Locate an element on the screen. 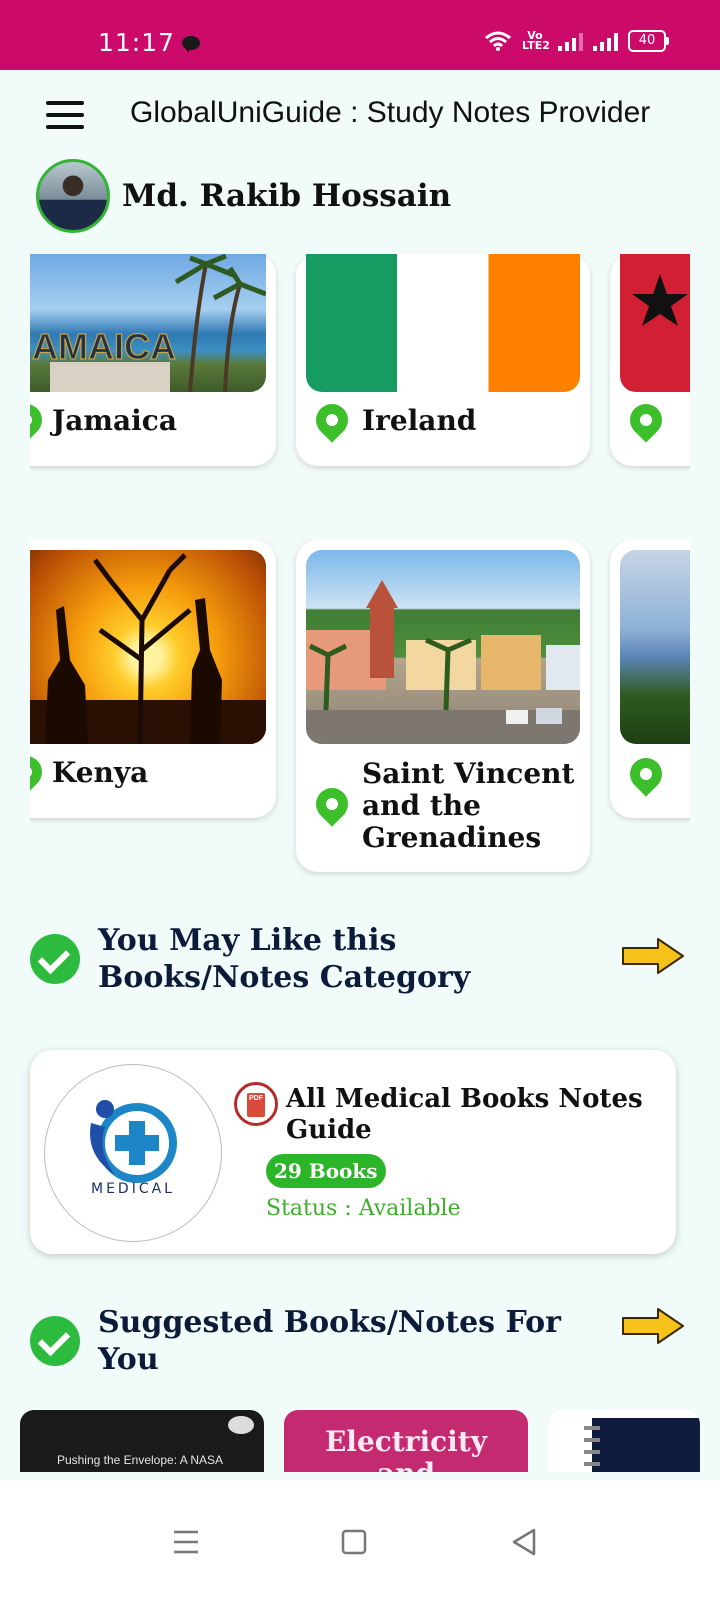  category-title: All Medical Books Notes Guide is located at coordinates (464, 1114).